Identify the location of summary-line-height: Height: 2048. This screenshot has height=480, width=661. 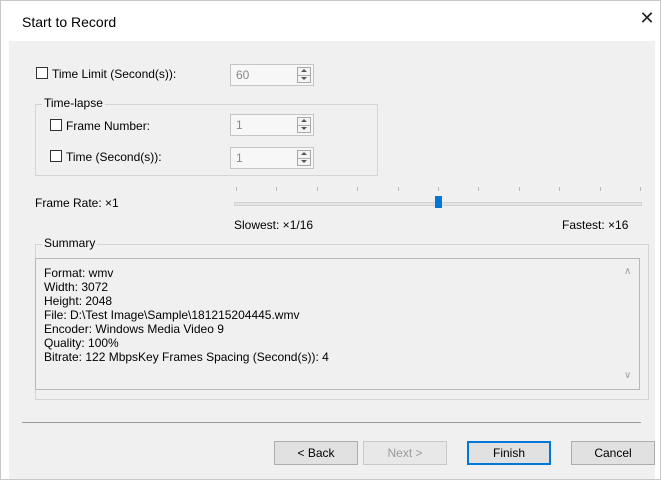
(78, 301).